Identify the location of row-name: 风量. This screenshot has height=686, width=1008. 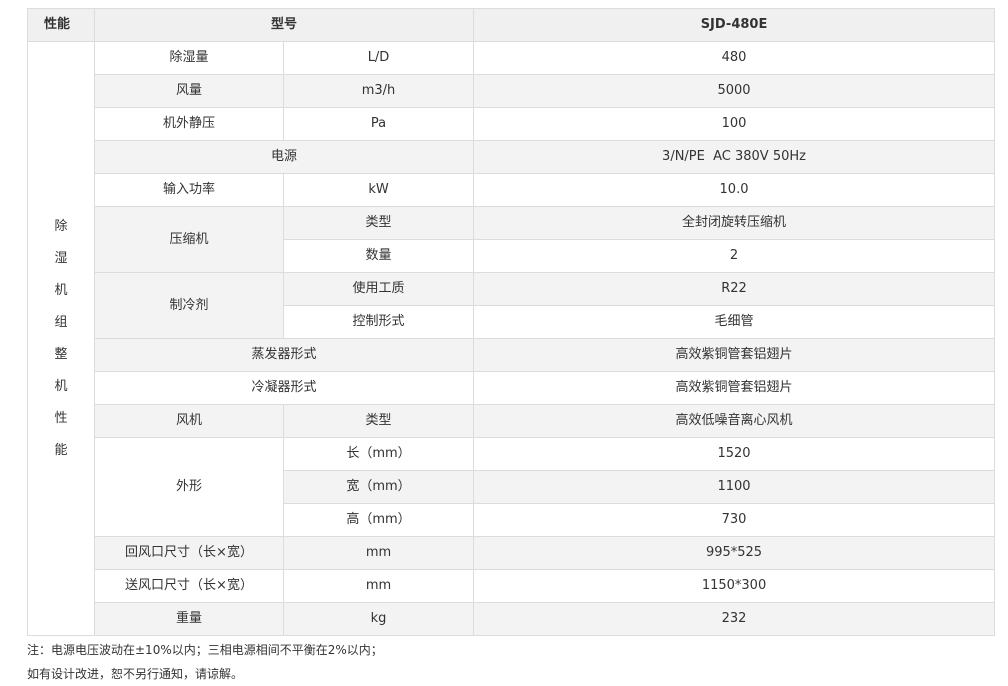
(189, 91).